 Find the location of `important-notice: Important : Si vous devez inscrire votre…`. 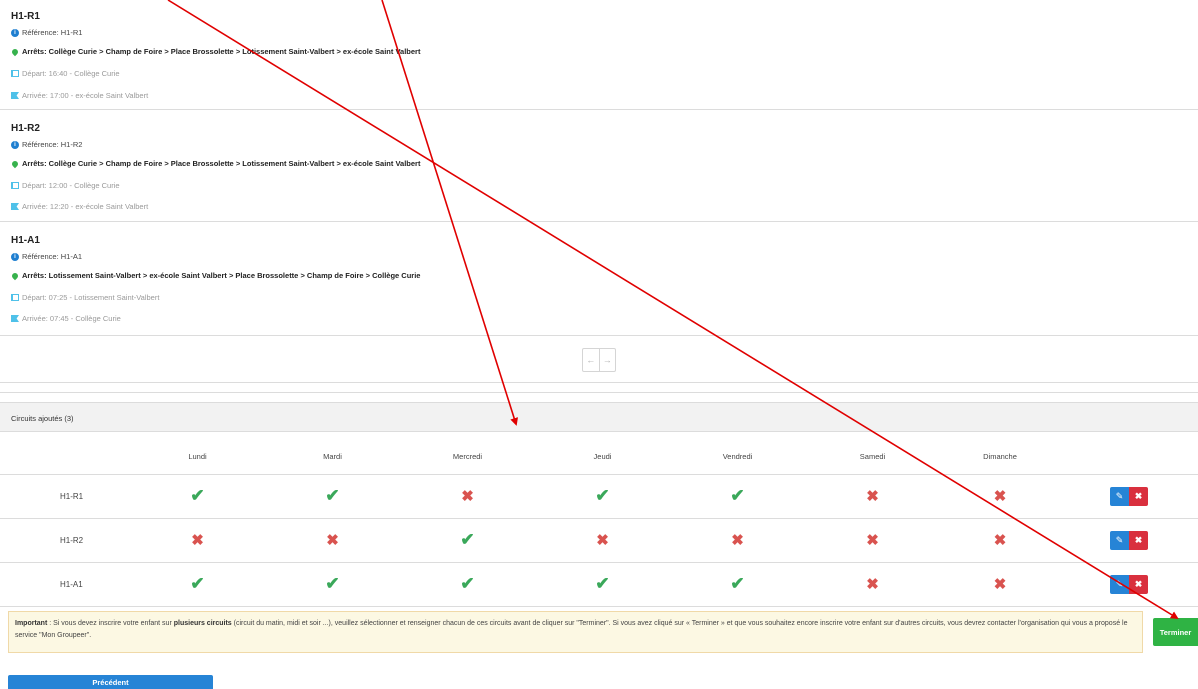

important-notice: Important : Si vous devez inscrire votre… is located at coordinates (575, 632).